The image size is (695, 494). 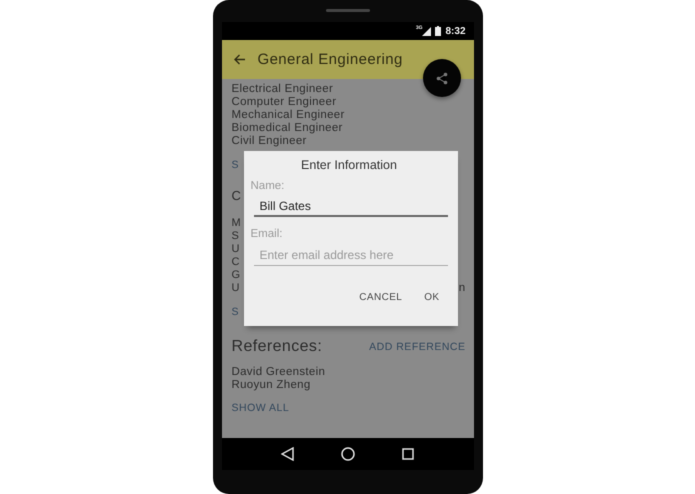 What do you see at coordinates (438, 31) in the screenshot?
I see `battery-icon` at bounding box center [438, 31].